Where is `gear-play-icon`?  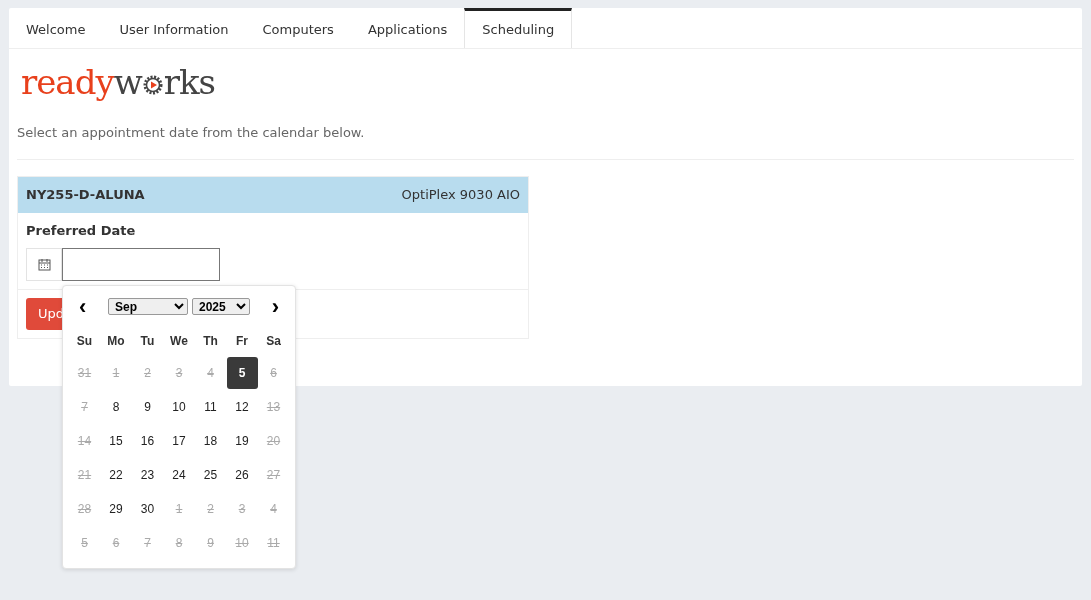 gear-play-icon is located at coordinates (152, 85).